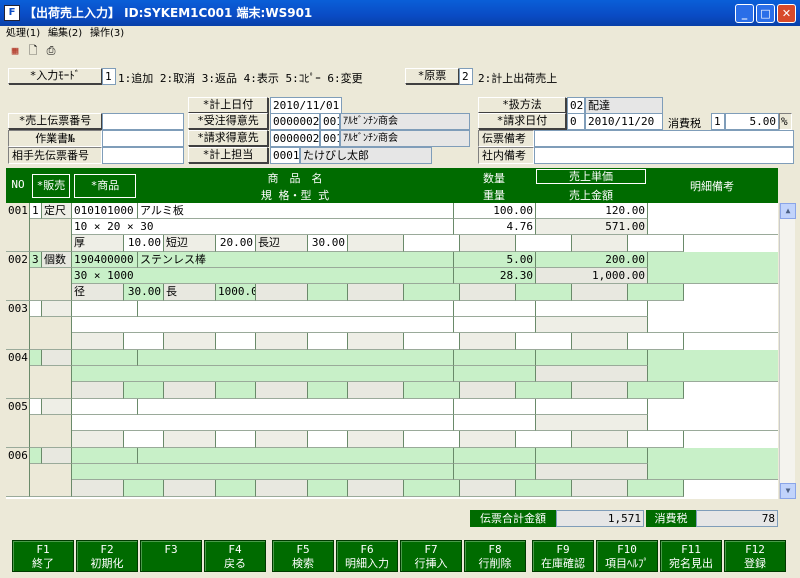 This screenshot has width=800, height=578. I want to click on fkey-f9: F9 在庫確認, so click(563, 556).